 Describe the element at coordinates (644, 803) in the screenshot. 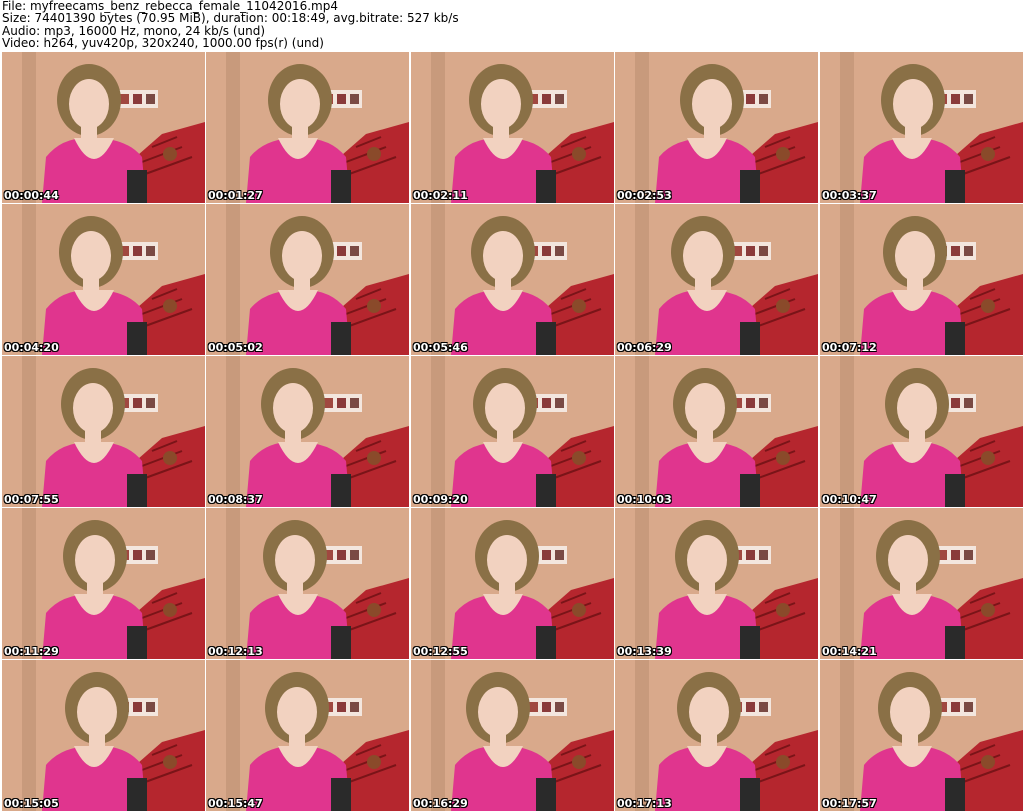

I see `thumbnail-timestamp: 00:17:13` at that location.